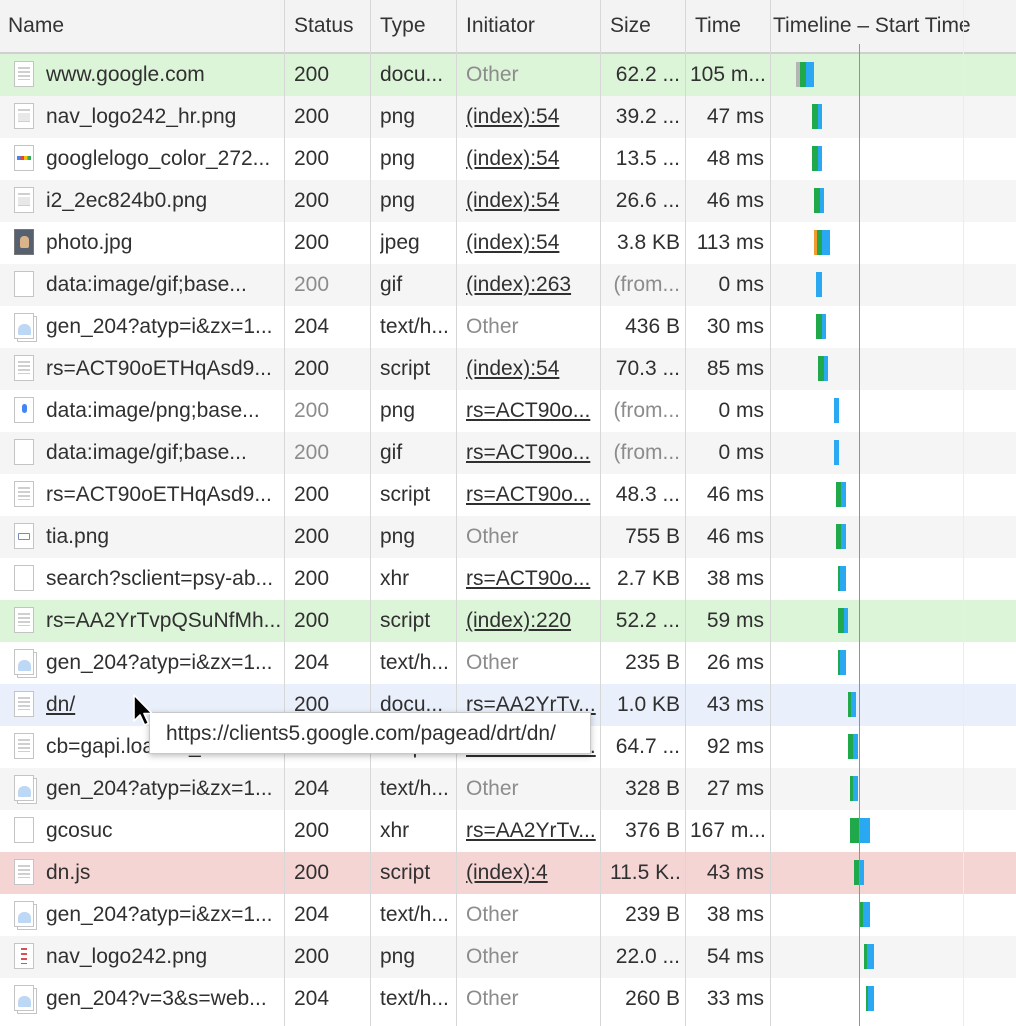  Describe the element at coordinates (331, 26) in the screenshot. I see `column-header-status: Status` at that location.